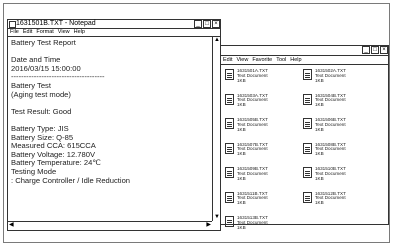 The height and width of the screenshot is (246, 393). I want to click on file-info: 1631505B.TXT Text Document 1KB, so click(252, 124).